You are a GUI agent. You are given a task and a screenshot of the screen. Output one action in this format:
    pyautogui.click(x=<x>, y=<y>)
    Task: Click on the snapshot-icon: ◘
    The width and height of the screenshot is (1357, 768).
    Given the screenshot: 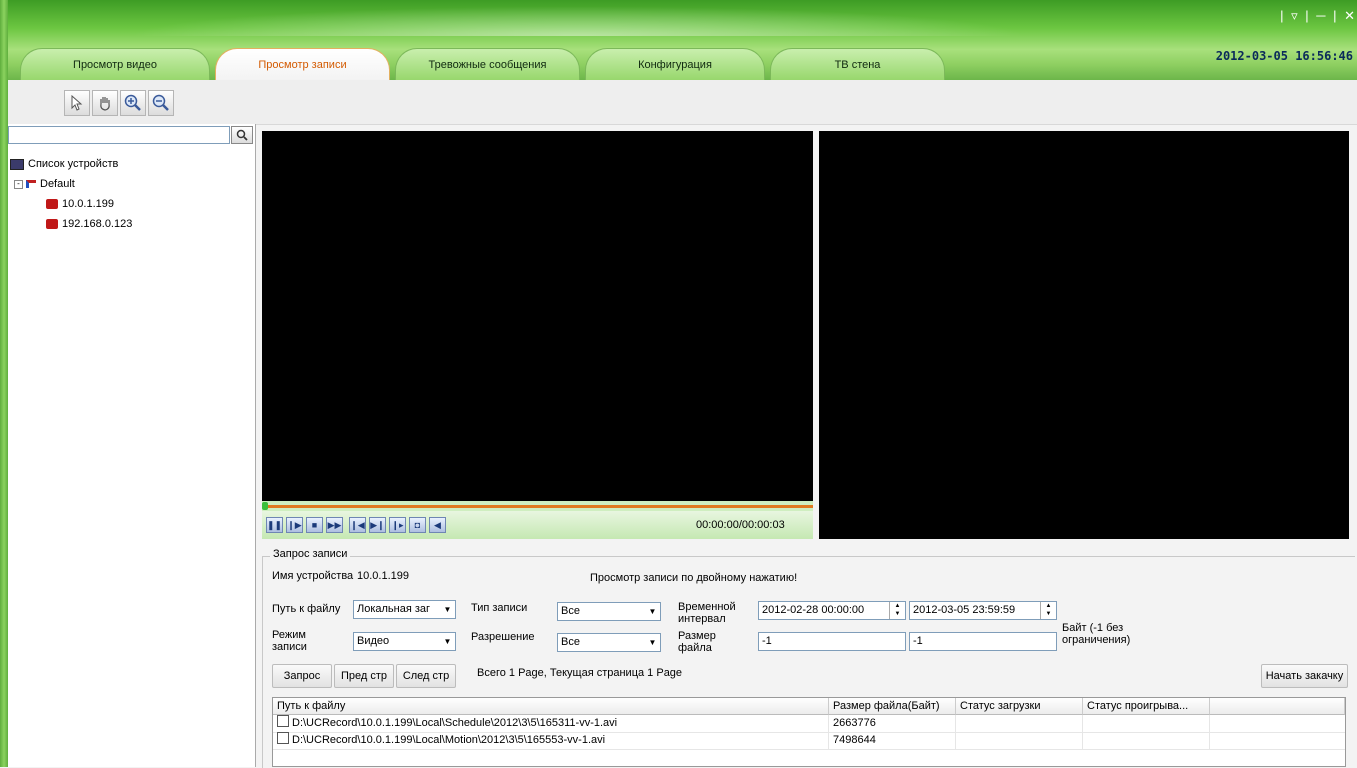 What is the action you would take?
    pyautogui.click(x=417, y=525)
    